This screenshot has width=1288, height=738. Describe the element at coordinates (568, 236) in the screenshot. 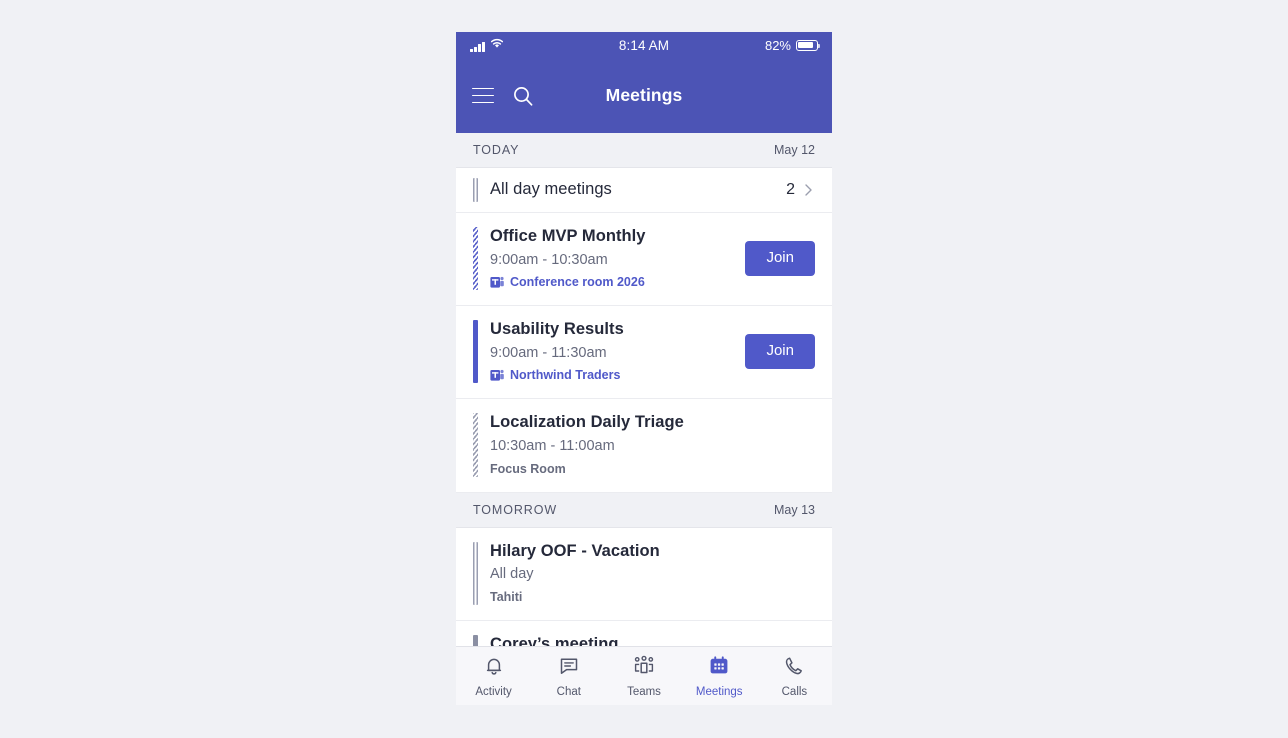

I see `event-title: Office MVP Monthly` at that location.